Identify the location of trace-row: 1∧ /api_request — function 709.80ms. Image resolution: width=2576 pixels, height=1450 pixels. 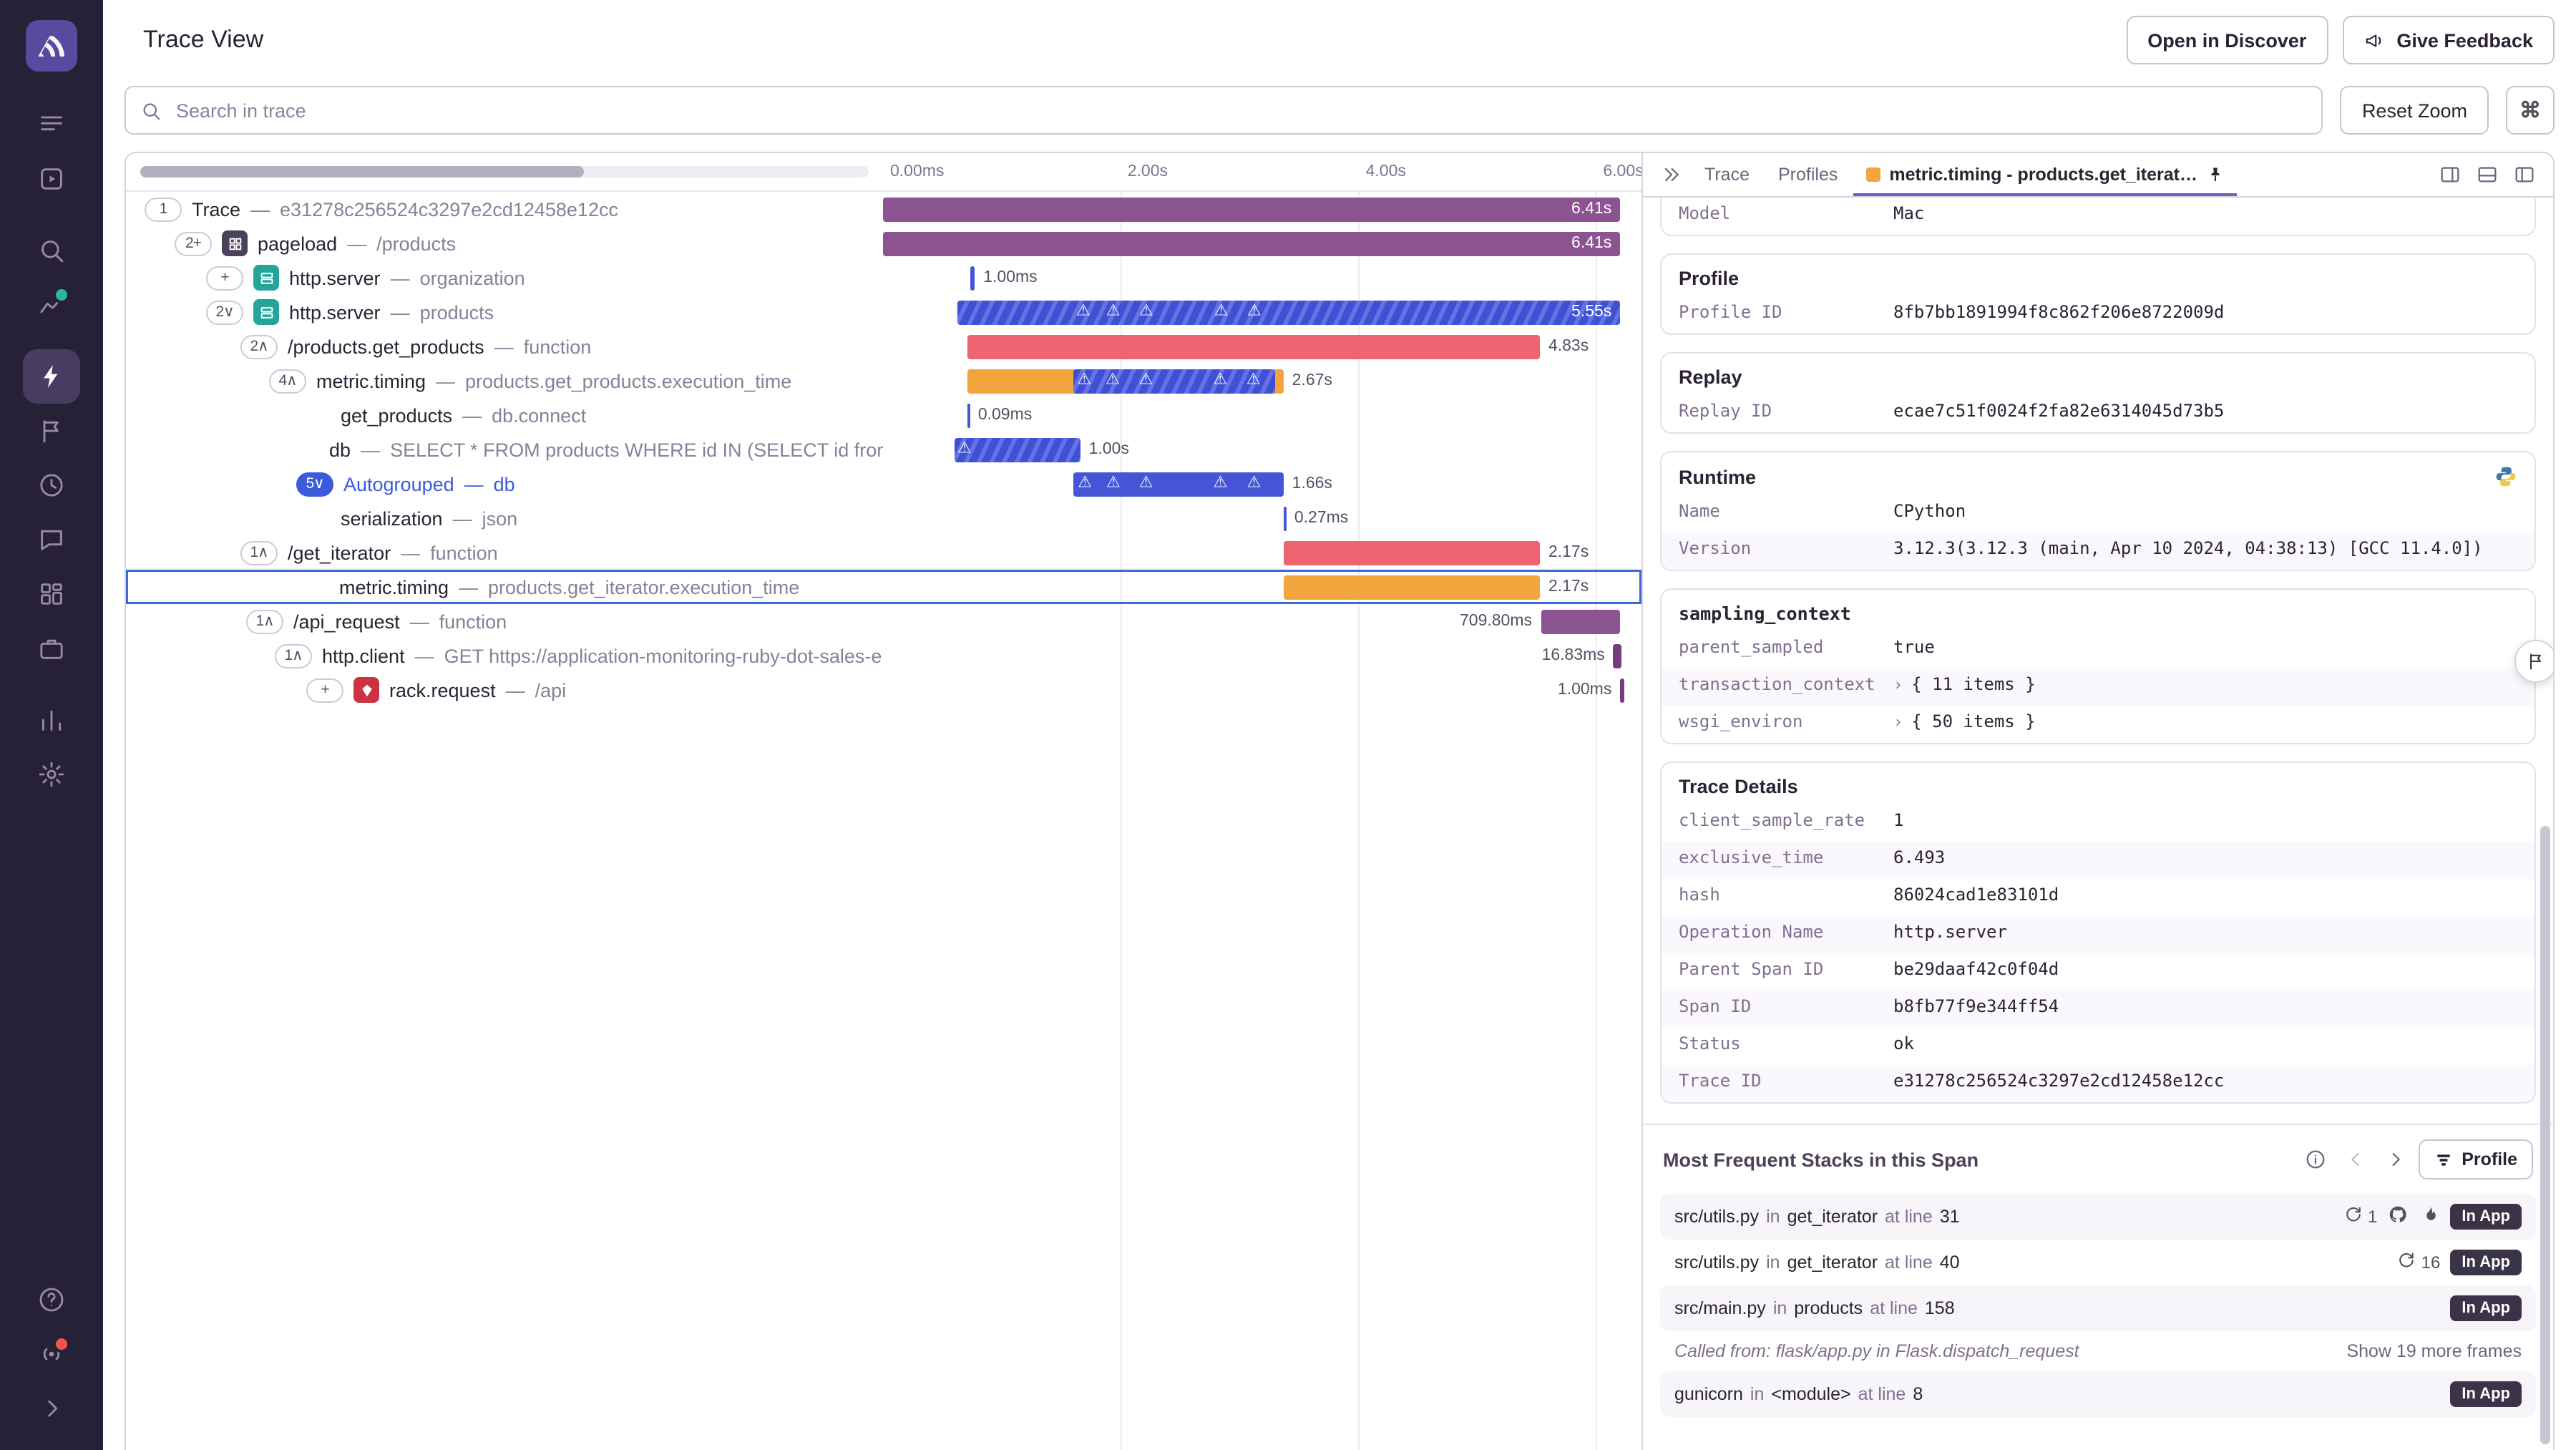
(883, 621).